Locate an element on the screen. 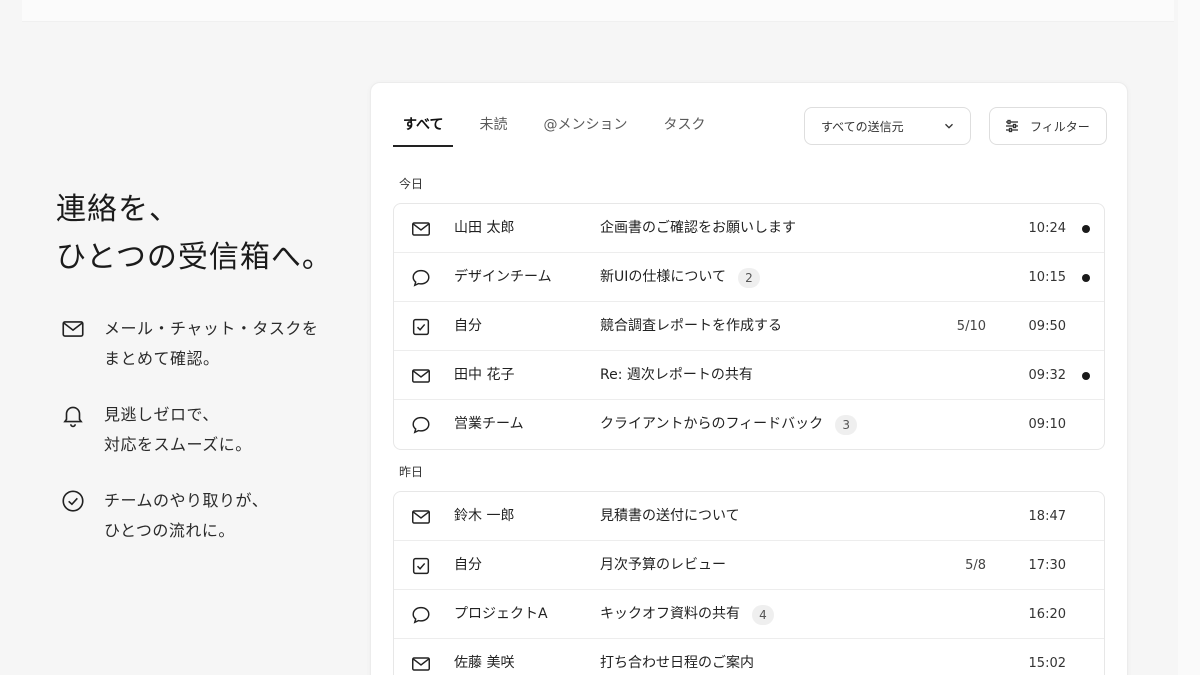  sender-select: すべての送信元 is located at coordinates (887, 126).